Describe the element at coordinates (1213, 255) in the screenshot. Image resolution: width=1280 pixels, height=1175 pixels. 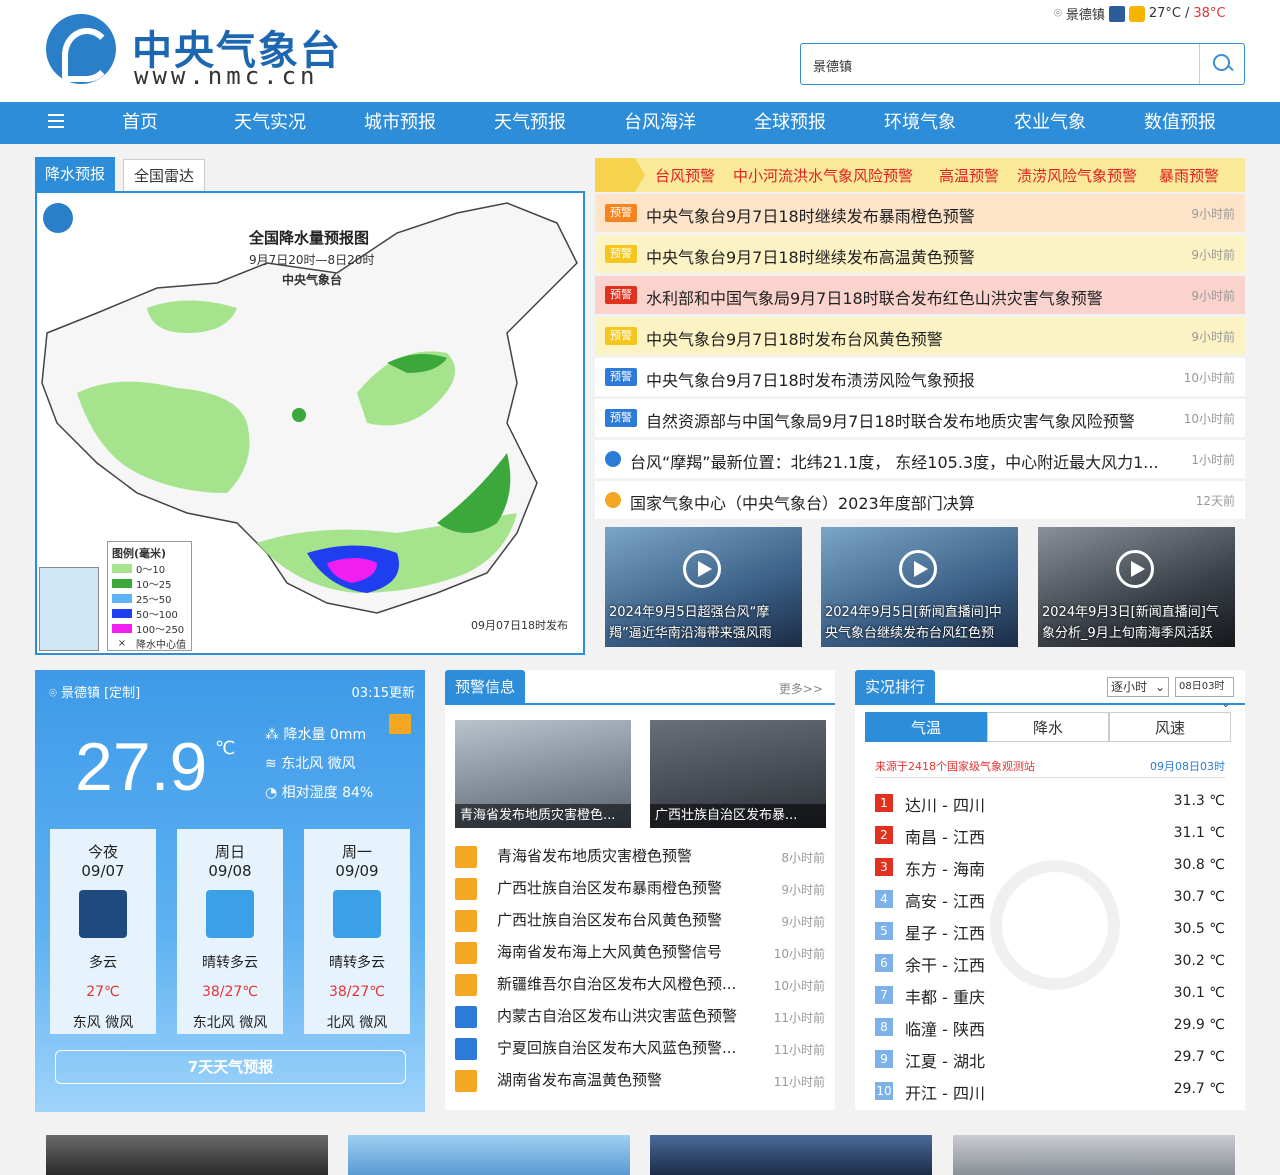
I see `warning-time: 9小时前` at that location.